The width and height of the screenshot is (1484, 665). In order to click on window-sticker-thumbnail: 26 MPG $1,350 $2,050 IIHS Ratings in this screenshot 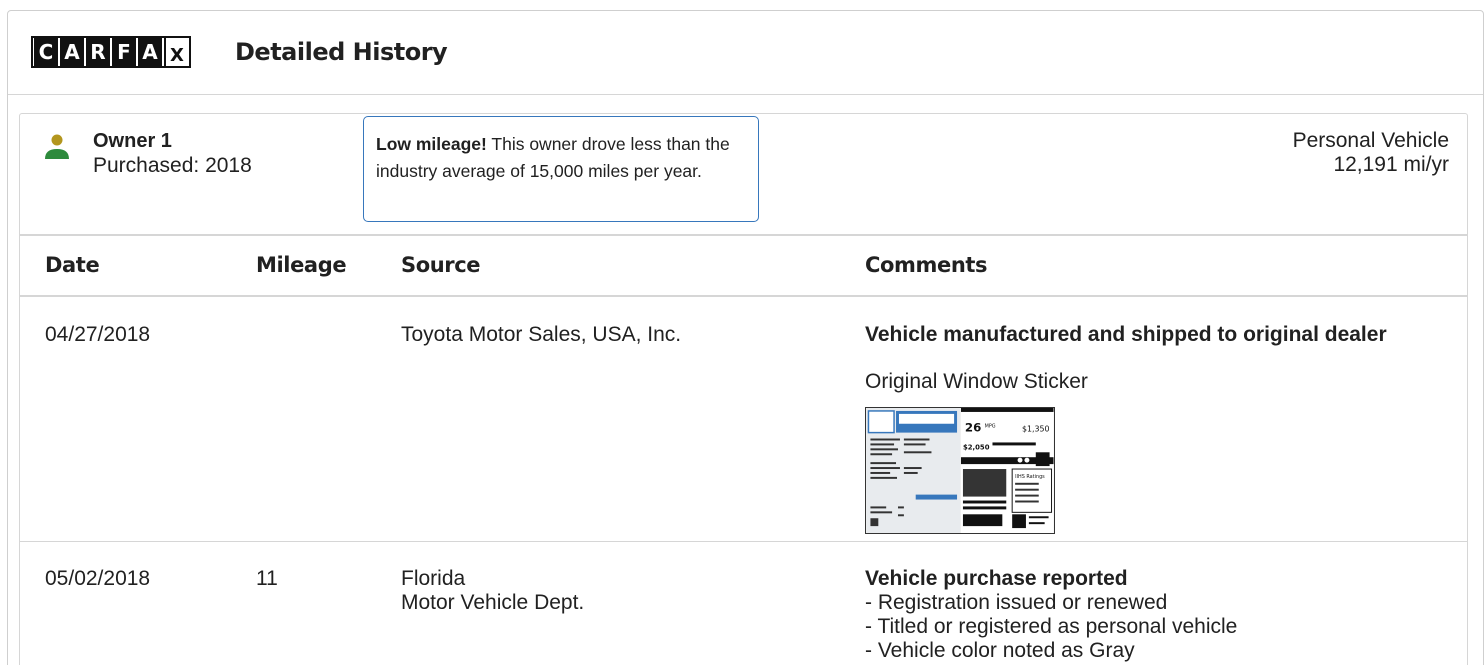, I will do `click(960, 470)`.